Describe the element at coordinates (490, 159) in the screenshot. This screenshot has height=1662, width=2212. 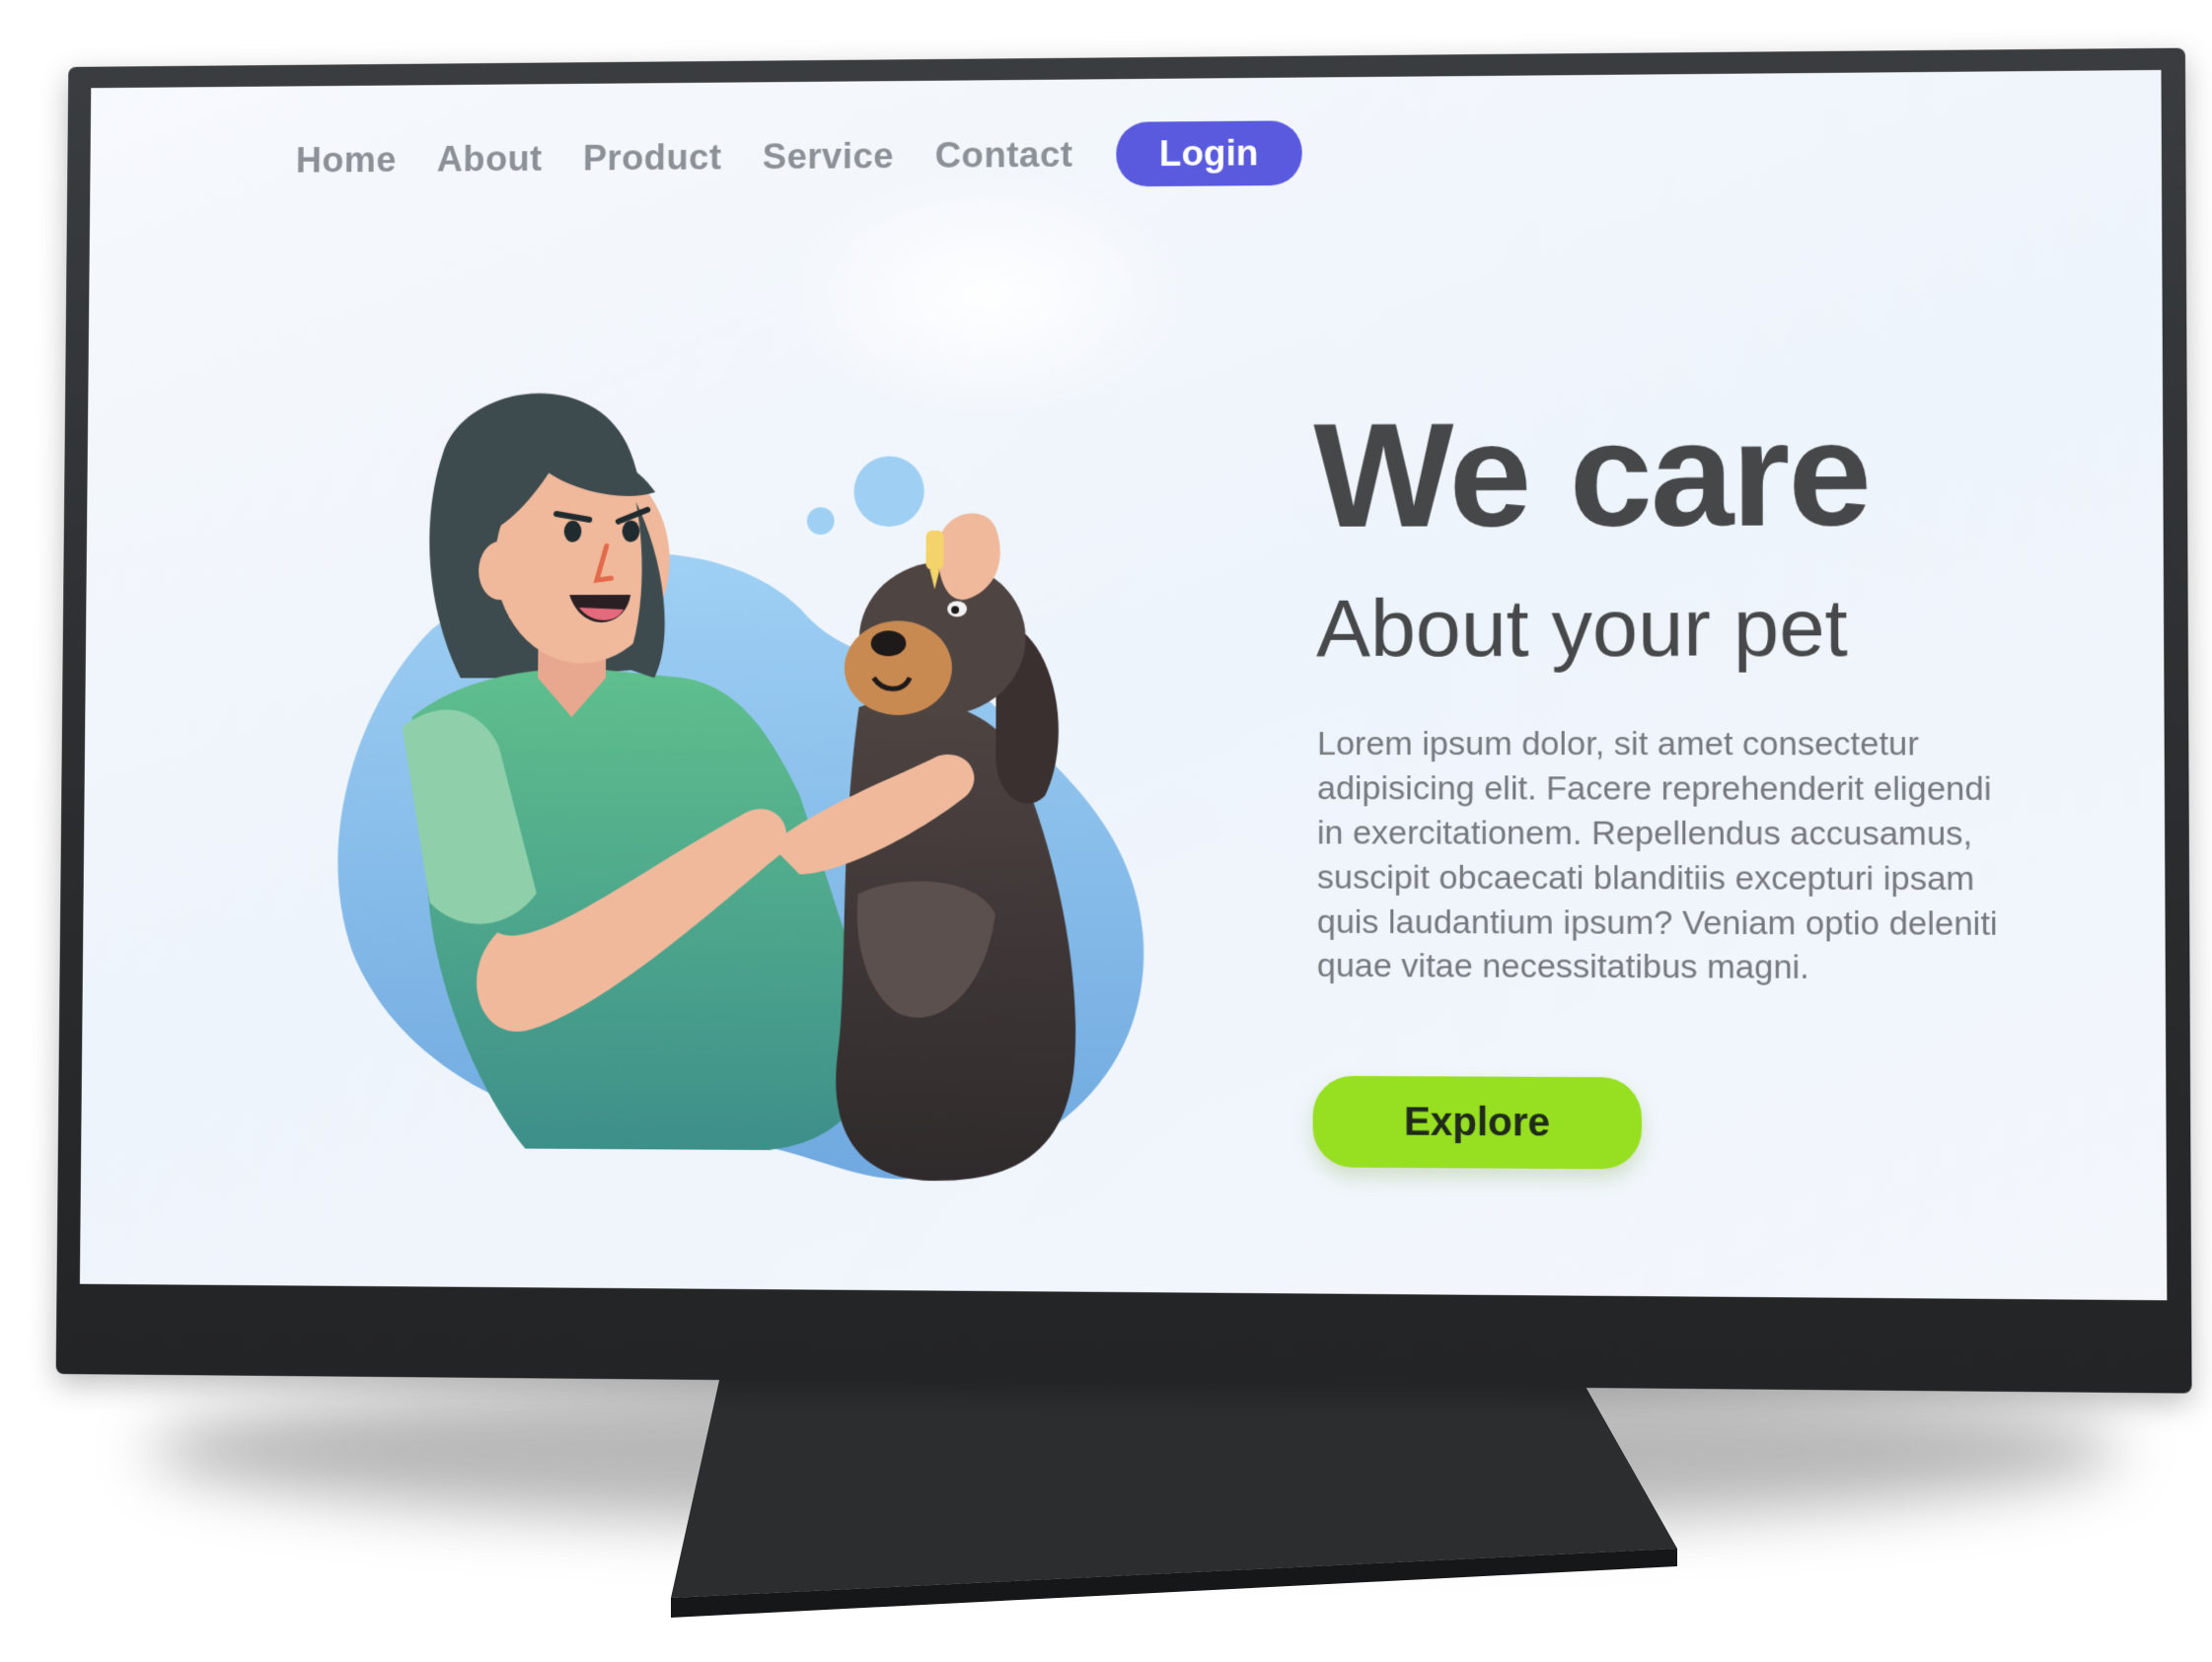
I see `nav-about: About` at that location.